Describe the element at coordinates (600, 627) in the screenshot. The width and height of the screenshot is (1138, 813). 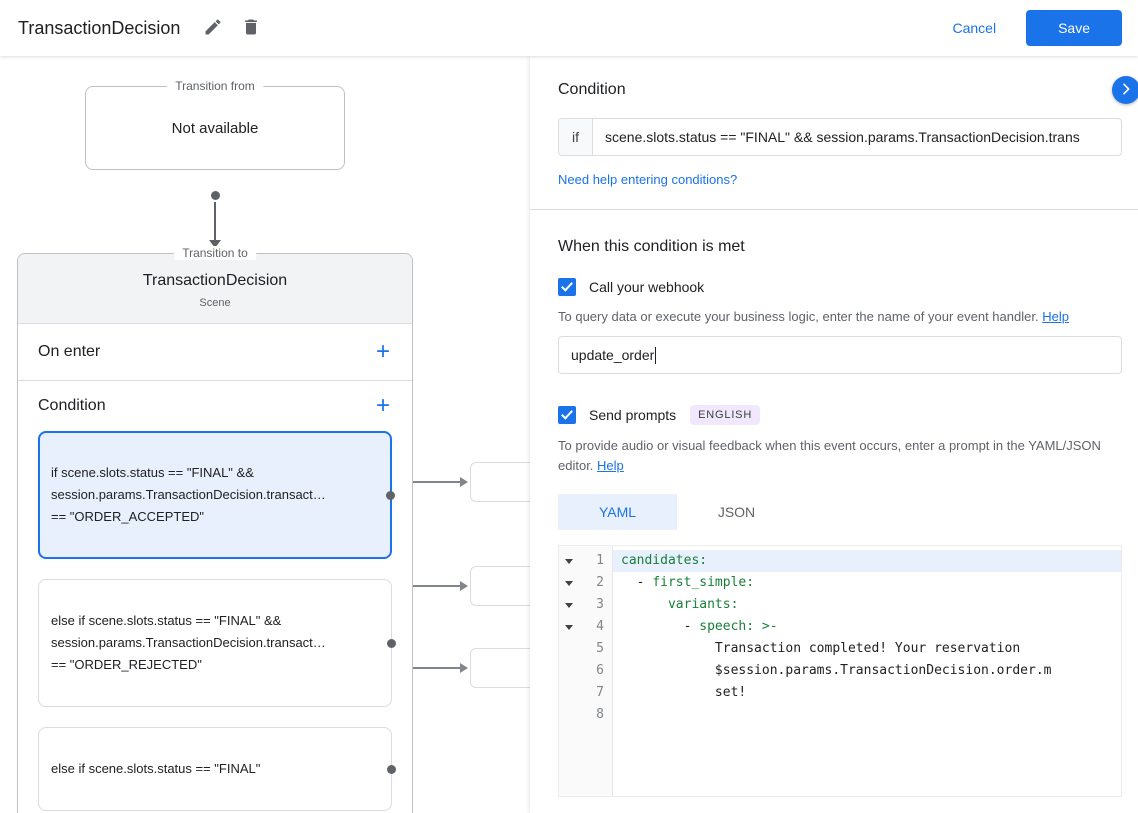
I see `line-number: 4` at that location.